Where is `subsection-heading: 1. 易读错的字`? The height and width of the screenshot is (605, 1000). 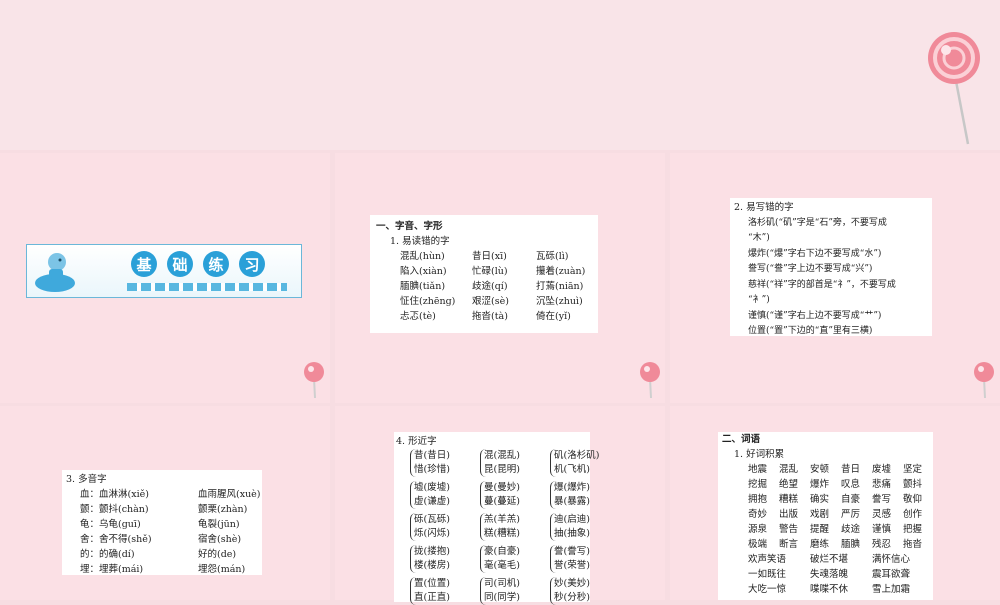 subsection-heading: 1. 易读错的字 is located at coordinates (420, 241).